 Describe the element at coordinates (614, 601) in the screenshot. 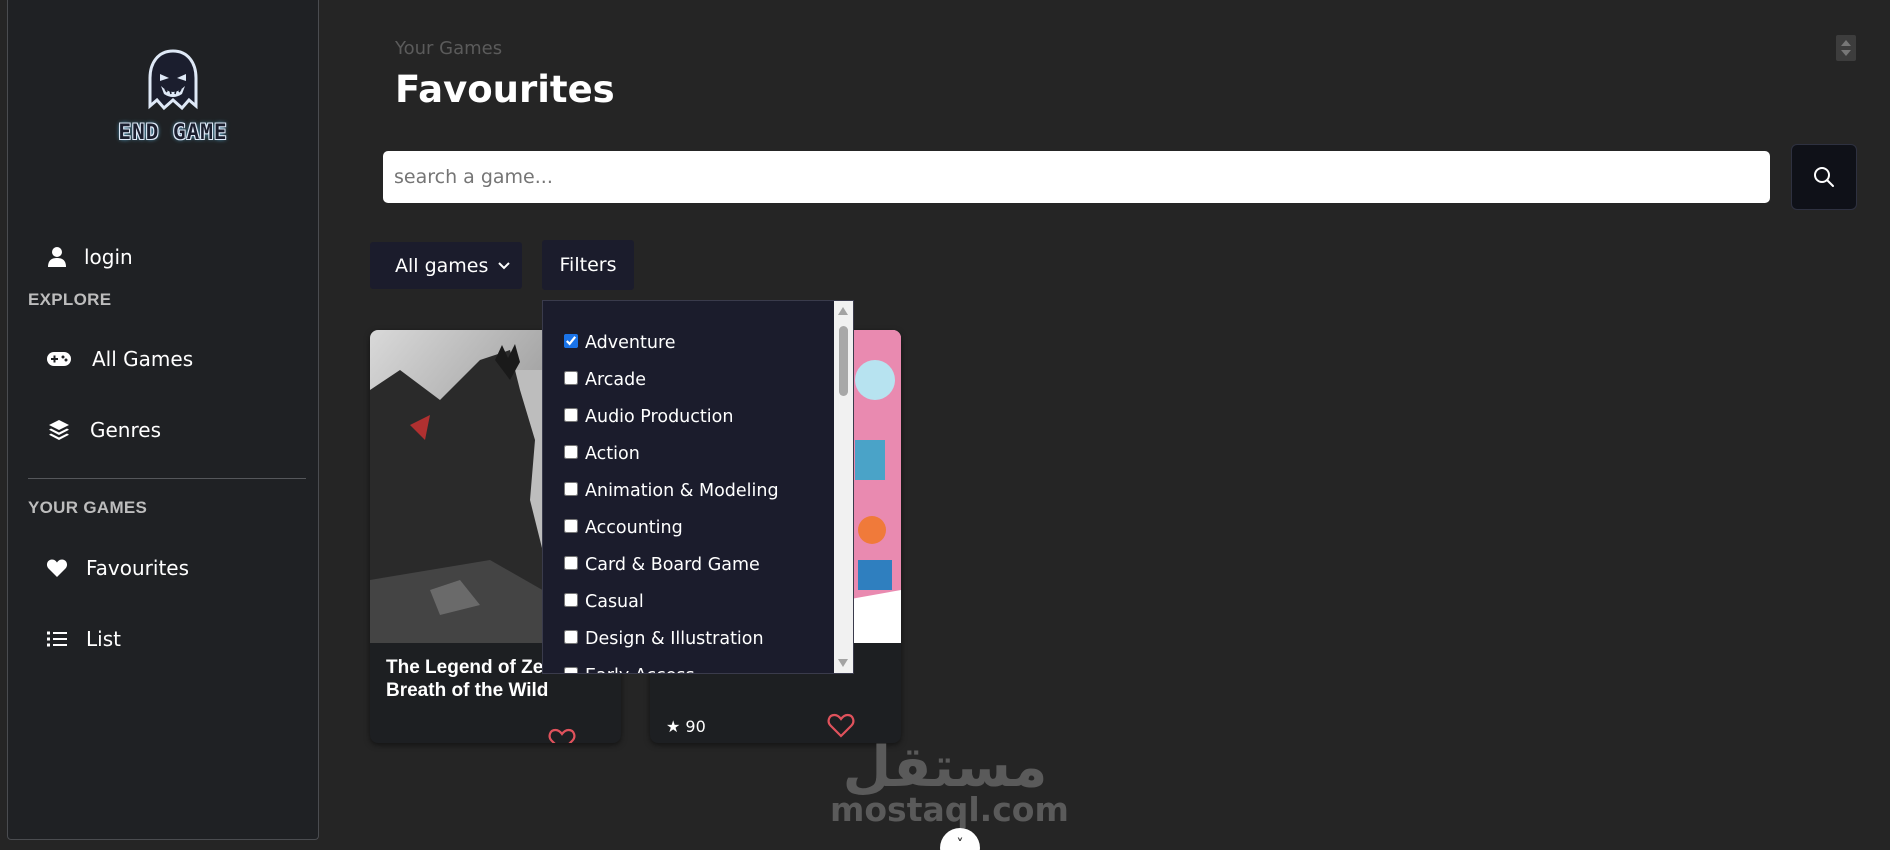

I see `filter-label: Casual` at that location.